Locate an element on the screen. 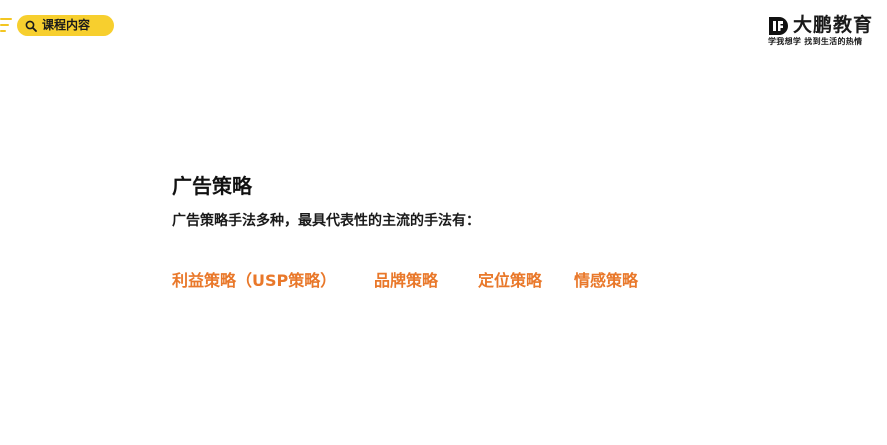 This screenshot has height=445, width=887. strategy-positioning: 定位策略 is located at coordinates (510, 280).